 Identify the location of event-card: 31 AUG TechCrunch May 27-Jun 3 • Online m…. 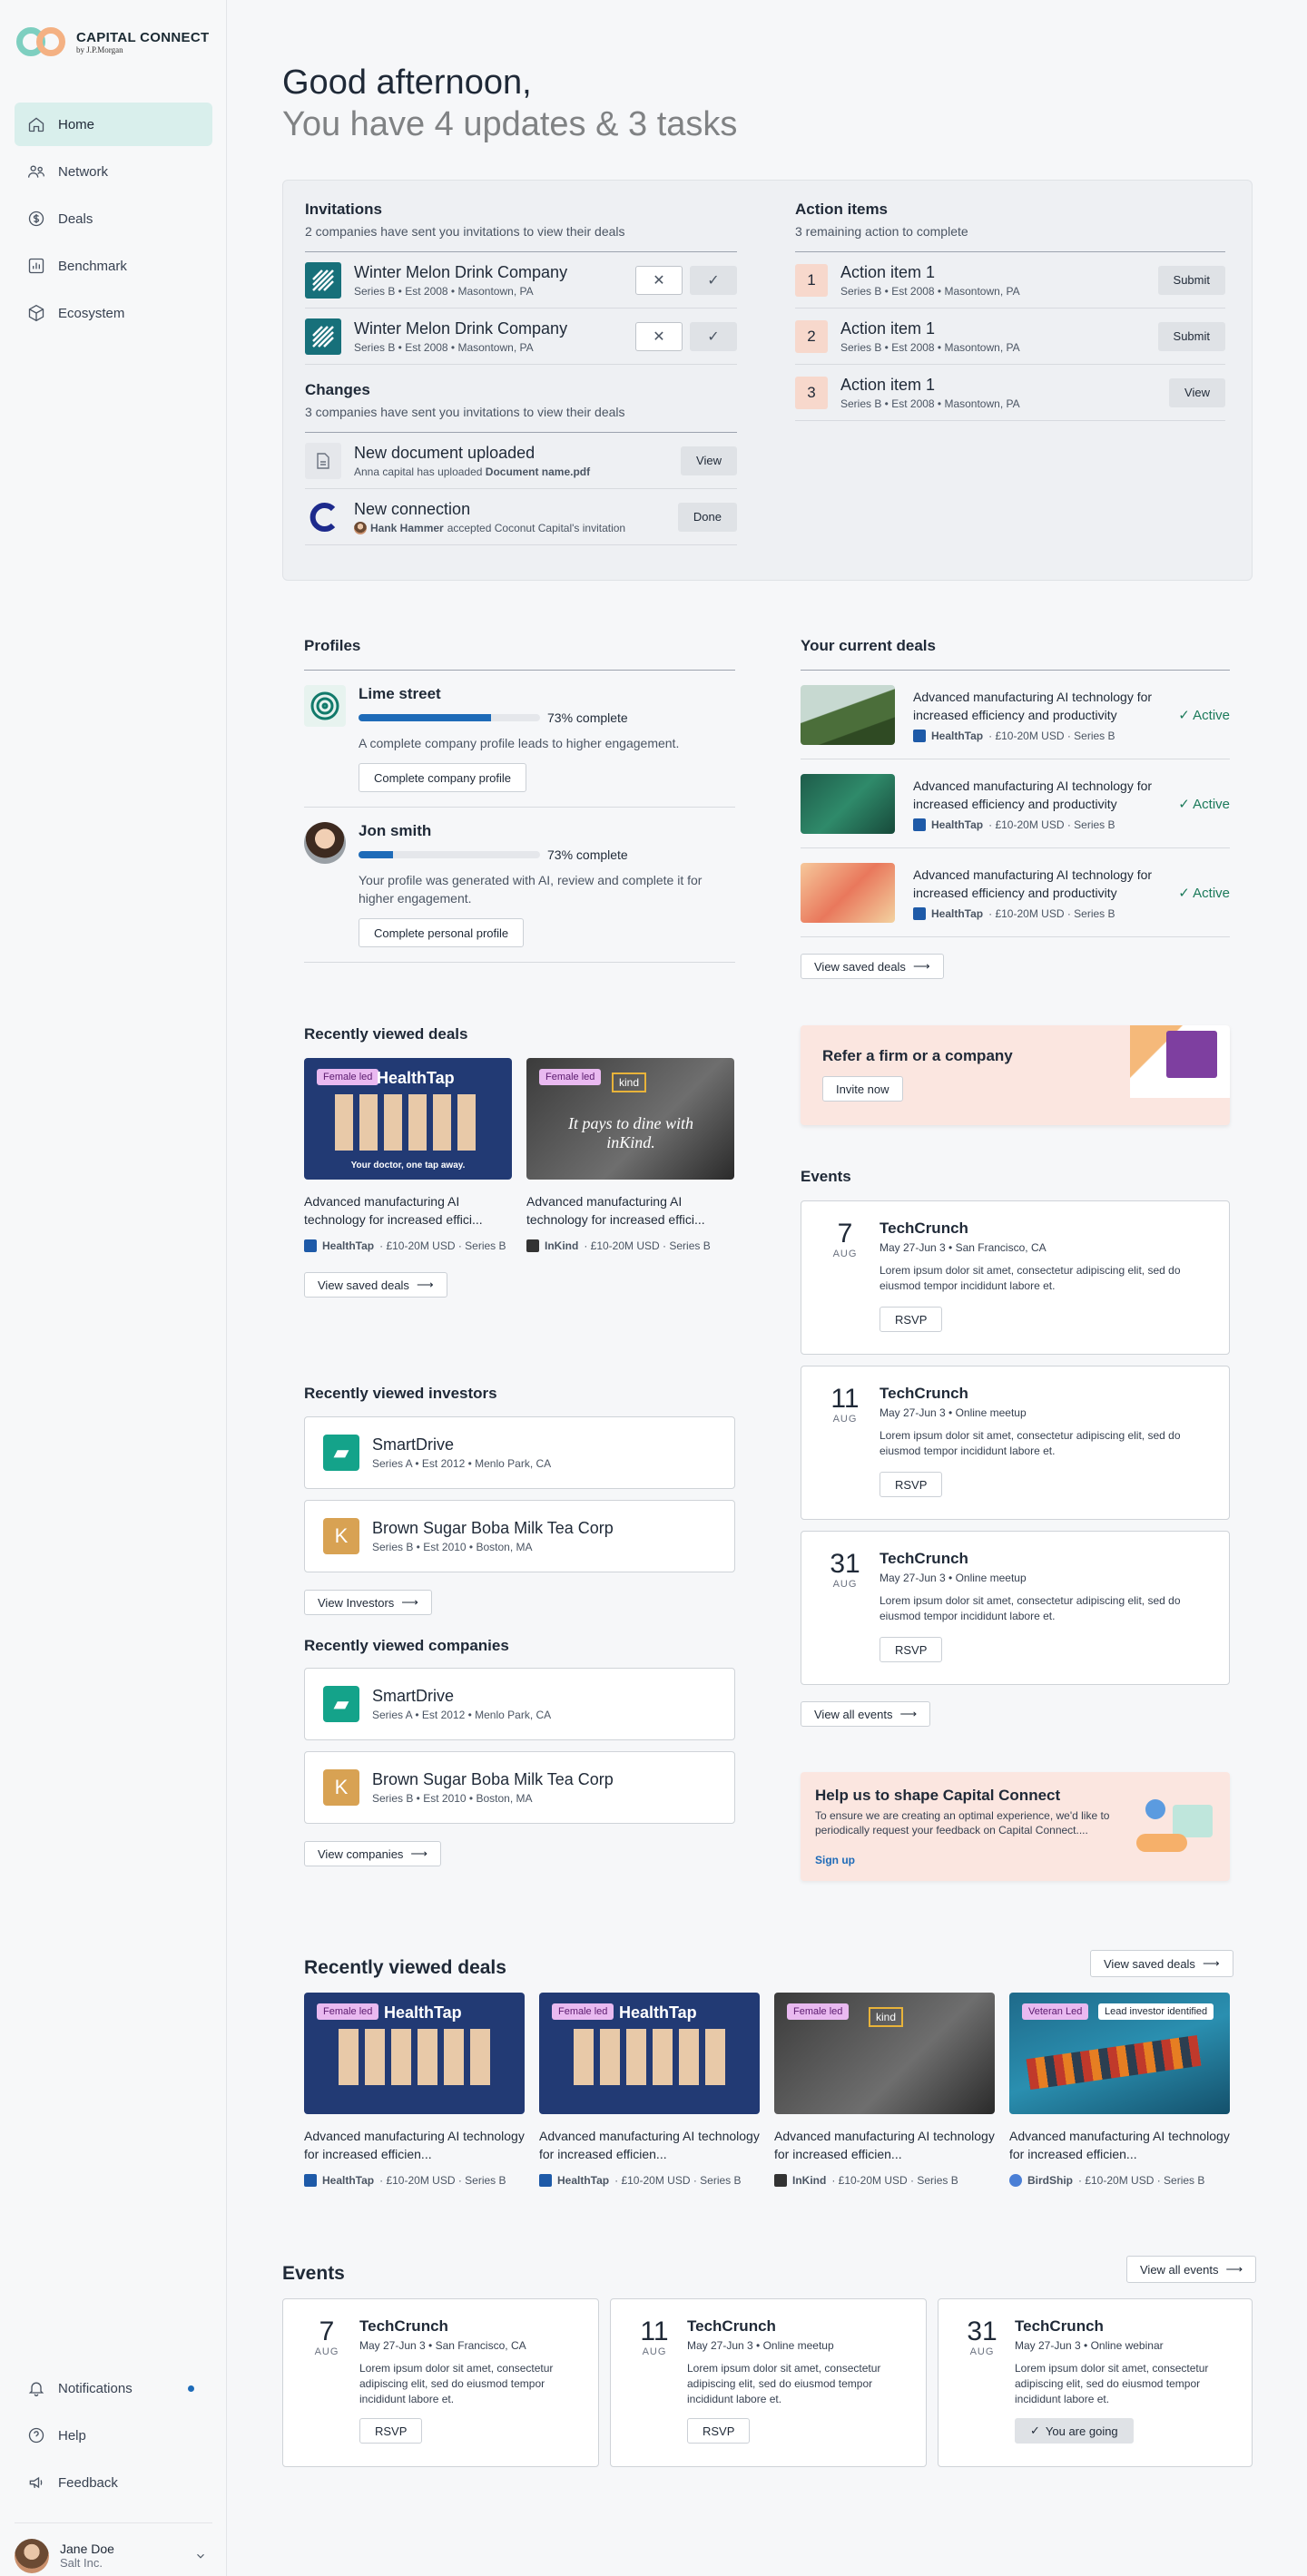
(1015, 1608).